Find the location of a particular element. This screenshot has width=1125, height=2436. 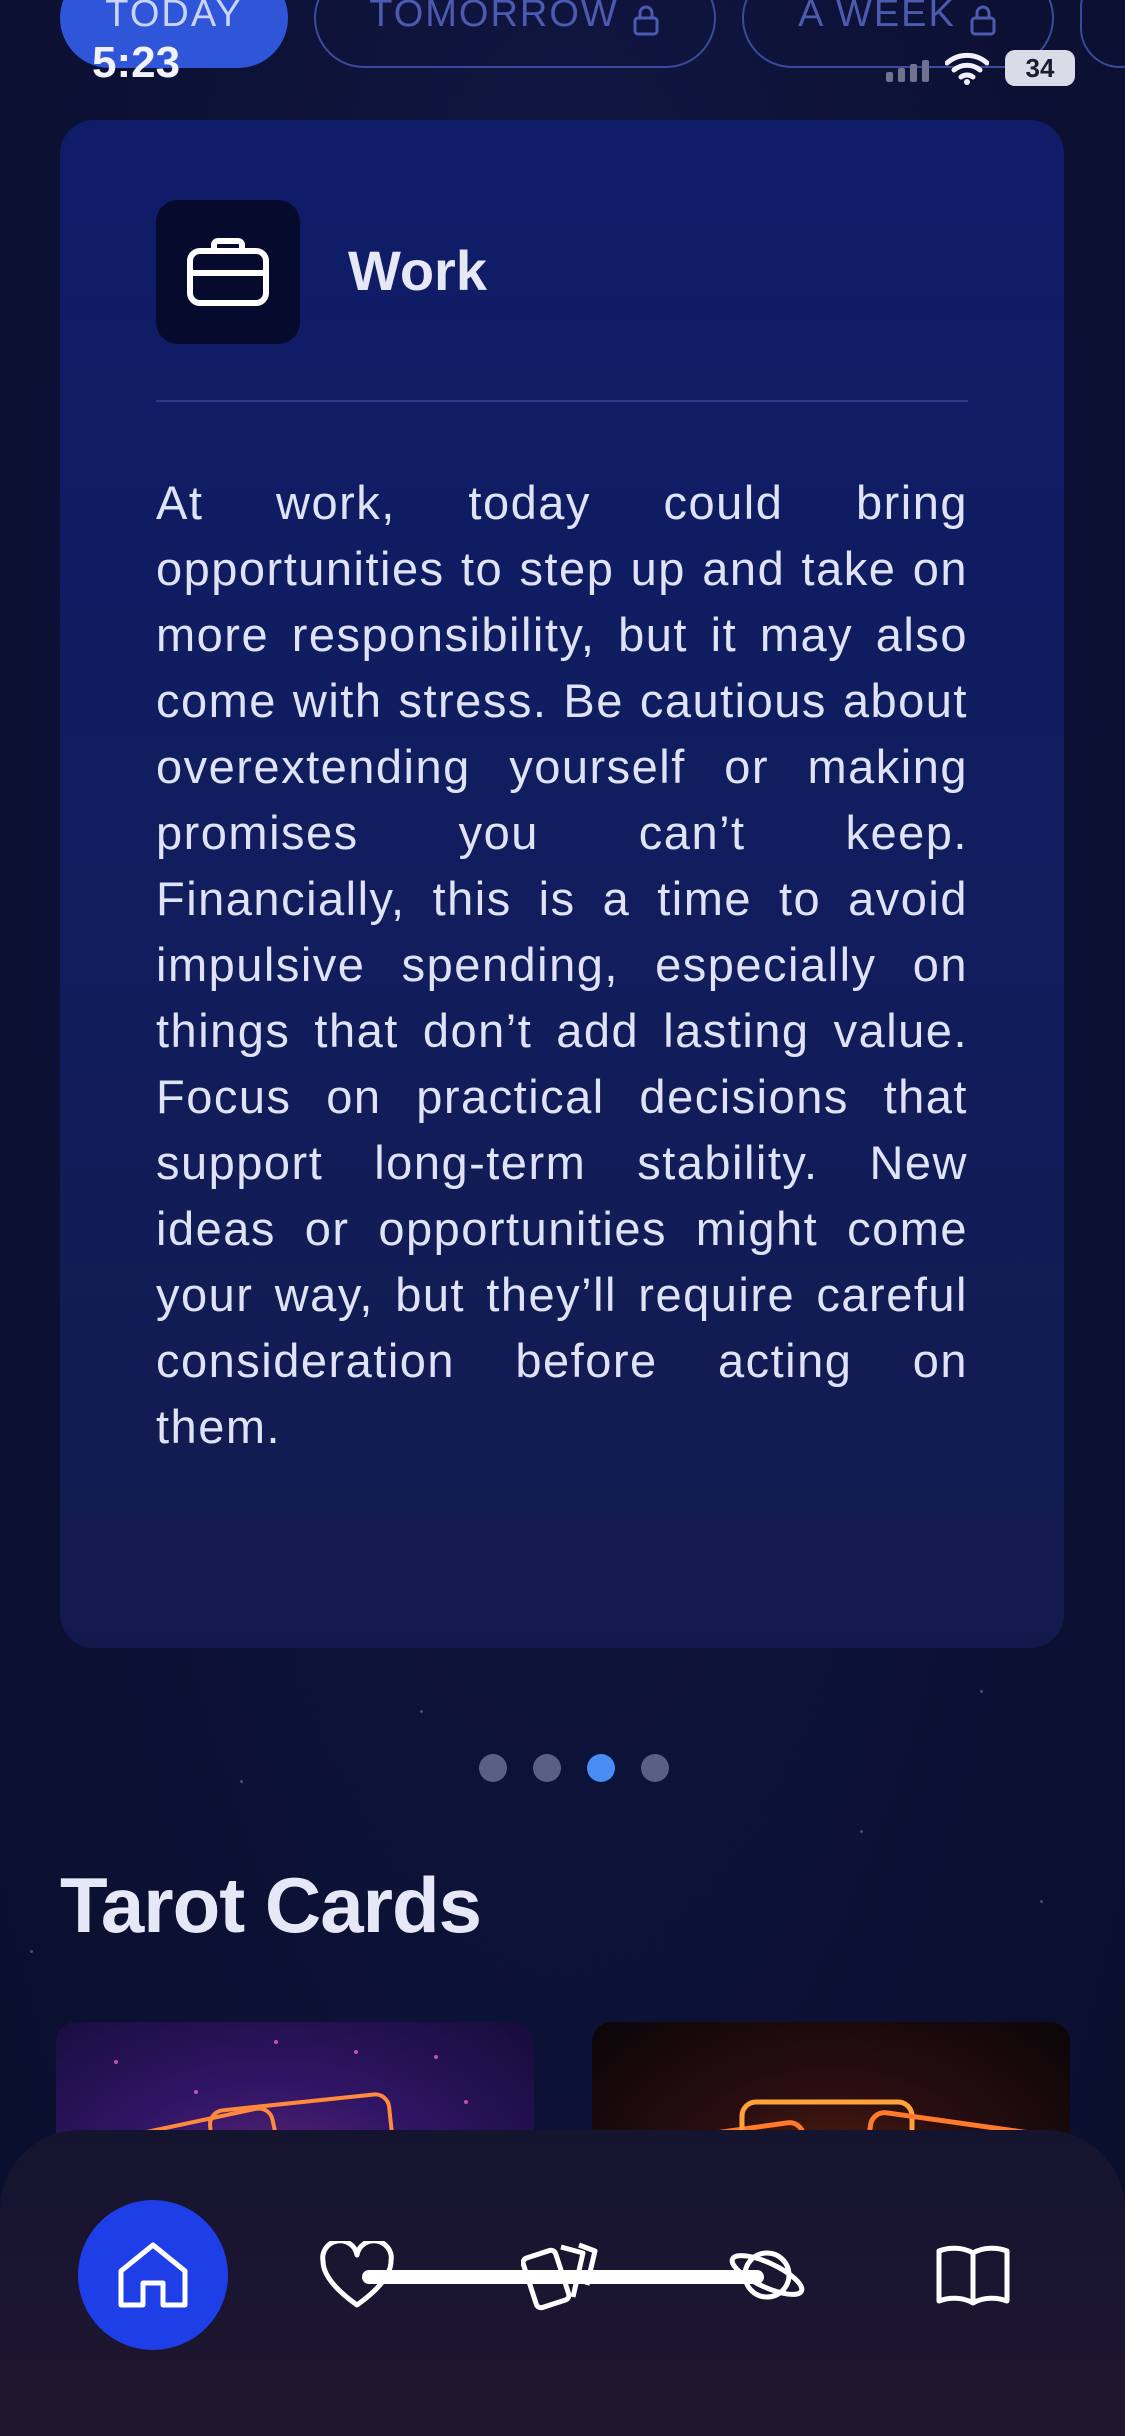

tab-tomorrow: TOMORROW is located at coordinates (515, 34).